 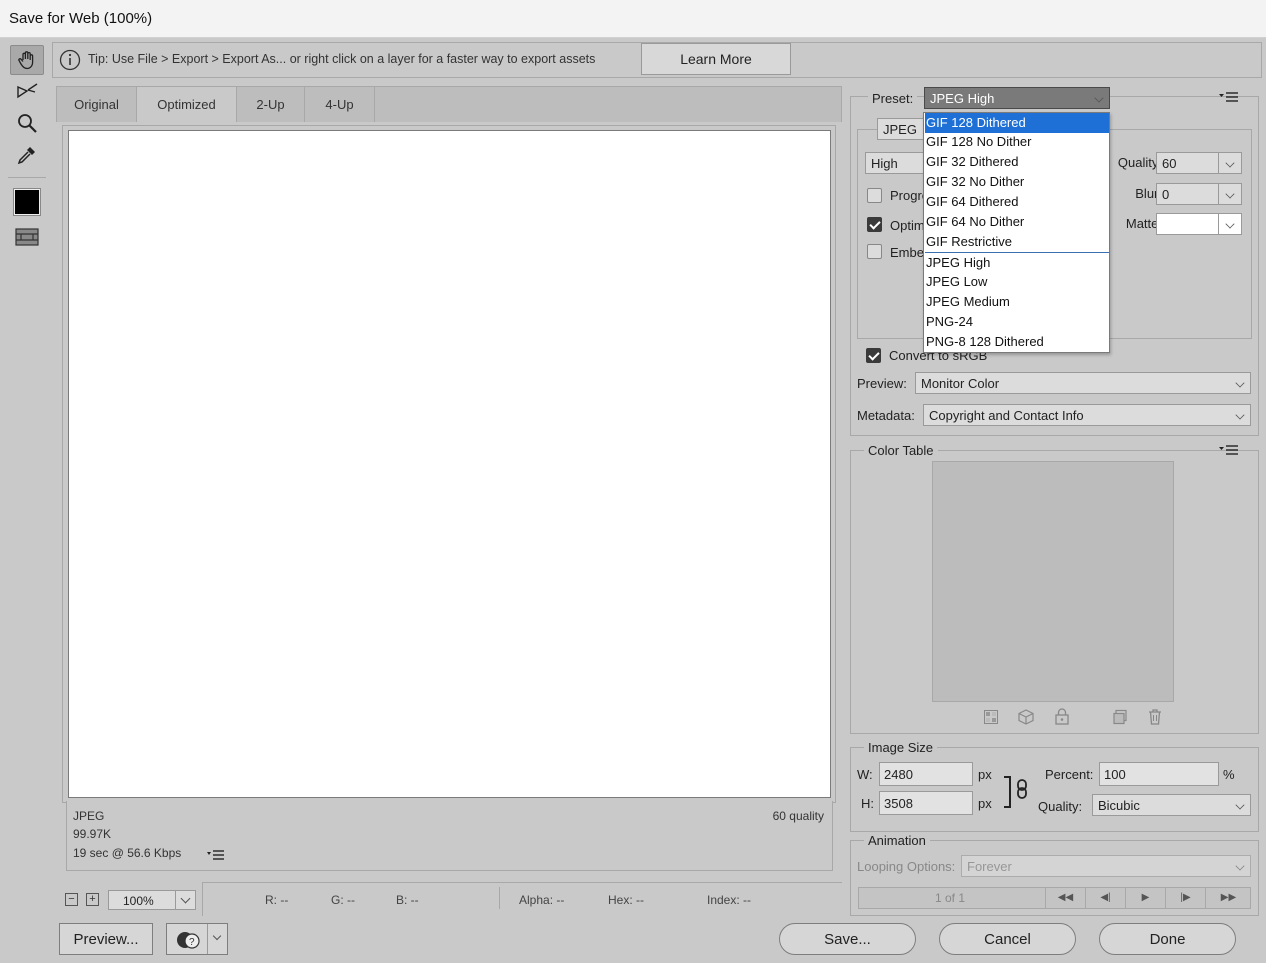 I want to click on eyedropper-color-swatch, so click(x=27, y=202).